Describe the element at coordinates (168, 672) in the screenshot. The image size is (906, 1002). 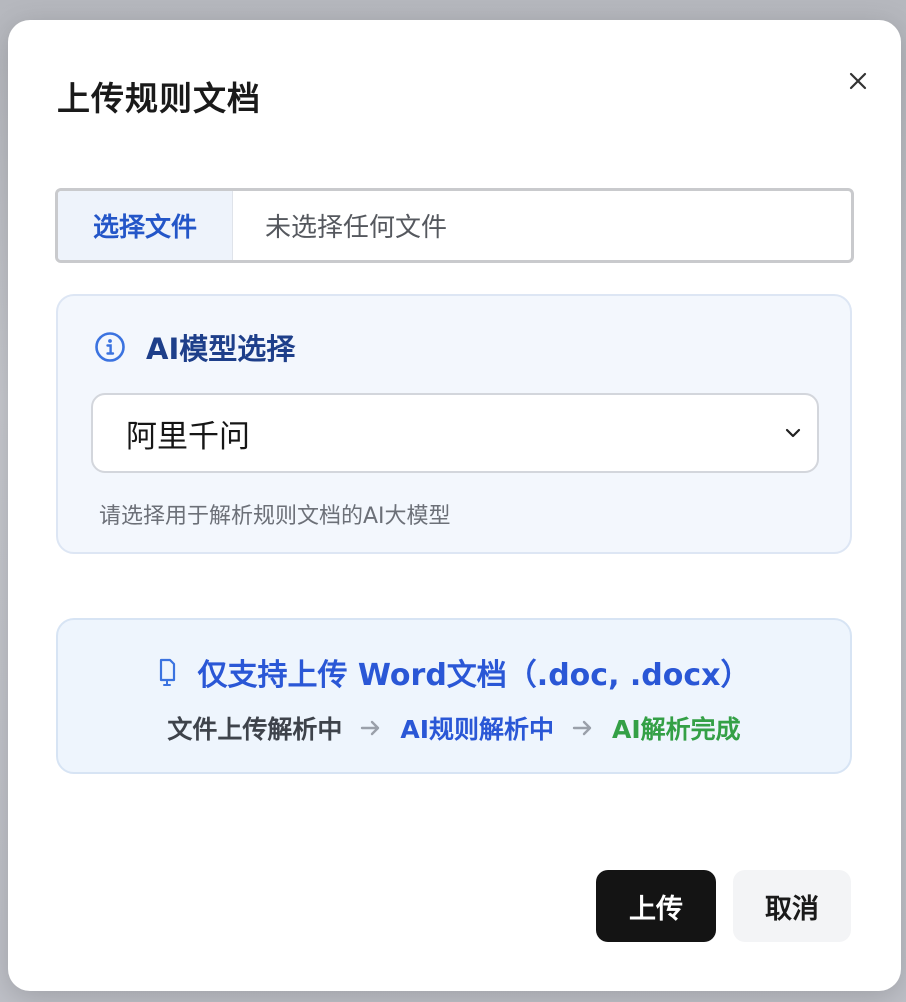
I see `document-icon` at that location.